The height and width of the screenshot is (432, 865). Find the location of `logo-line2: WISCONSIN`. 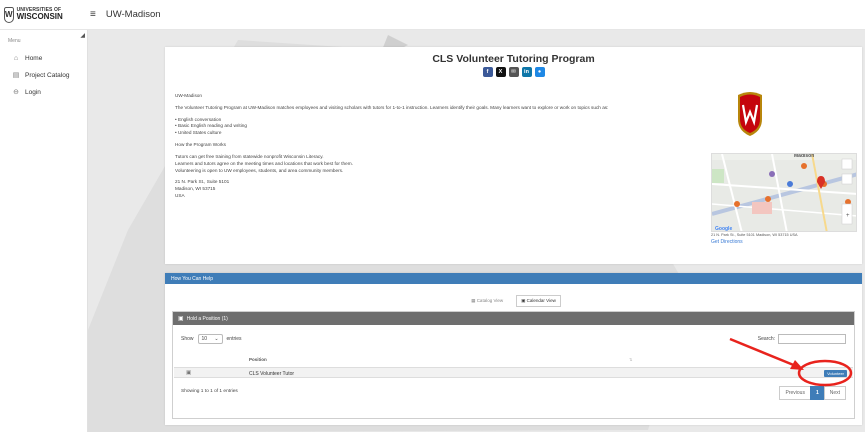

logo-line2: WISCONSIN is located at coordinates (39, 16).